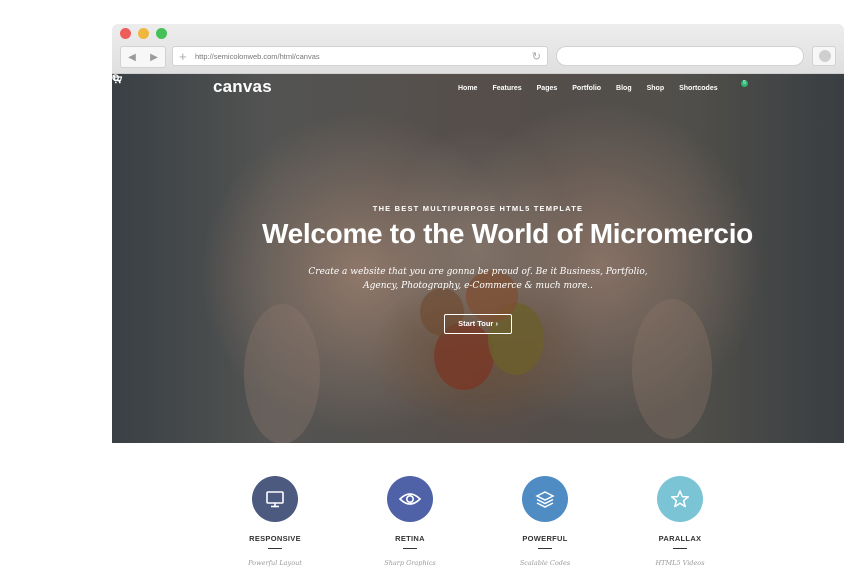 Image resolution: width=868 pixels, height=567 pixels. Describe the element at coordinates (132, 57) in the screenshot. I see `back-arrow-icon: ◀` at that location.